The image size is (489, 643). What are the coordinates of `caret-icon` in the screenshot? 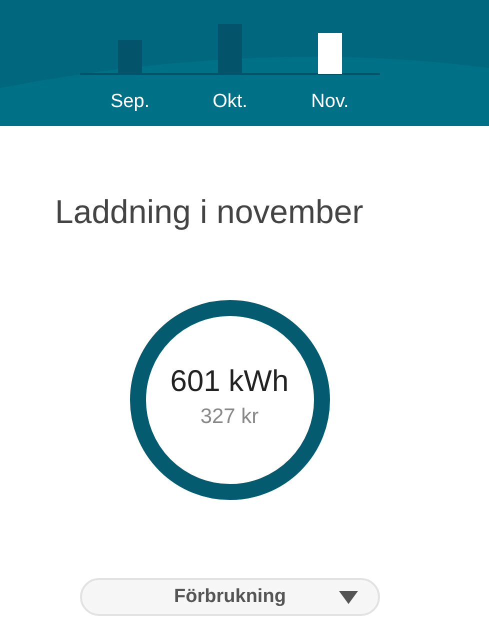 It's located at (348, 597).